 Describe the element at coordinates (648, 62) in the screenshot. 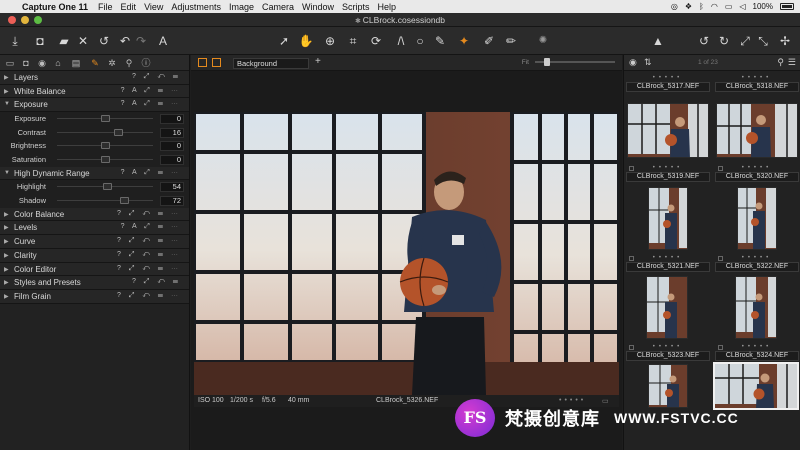

I see `sort-icon: ⇅` at that location.